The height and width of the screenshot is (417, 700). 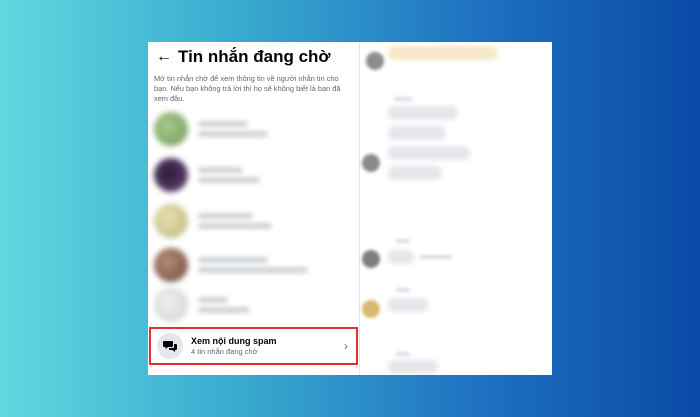 I want to click on page-title: Tin nhắn đang chờ, so click(x=254, y=56).